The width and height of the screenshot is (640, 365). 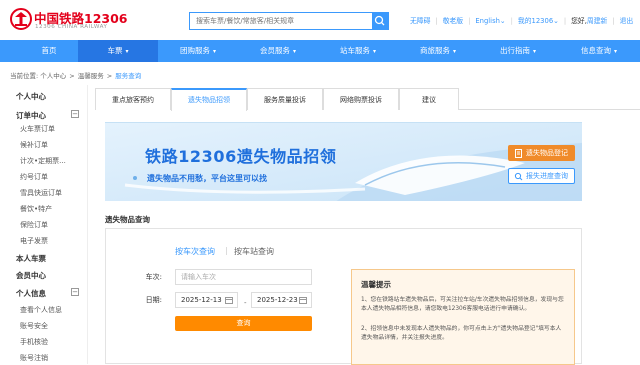 I want to click on sidebar-personal-info: 个人信息, so click(x=31, y=293).